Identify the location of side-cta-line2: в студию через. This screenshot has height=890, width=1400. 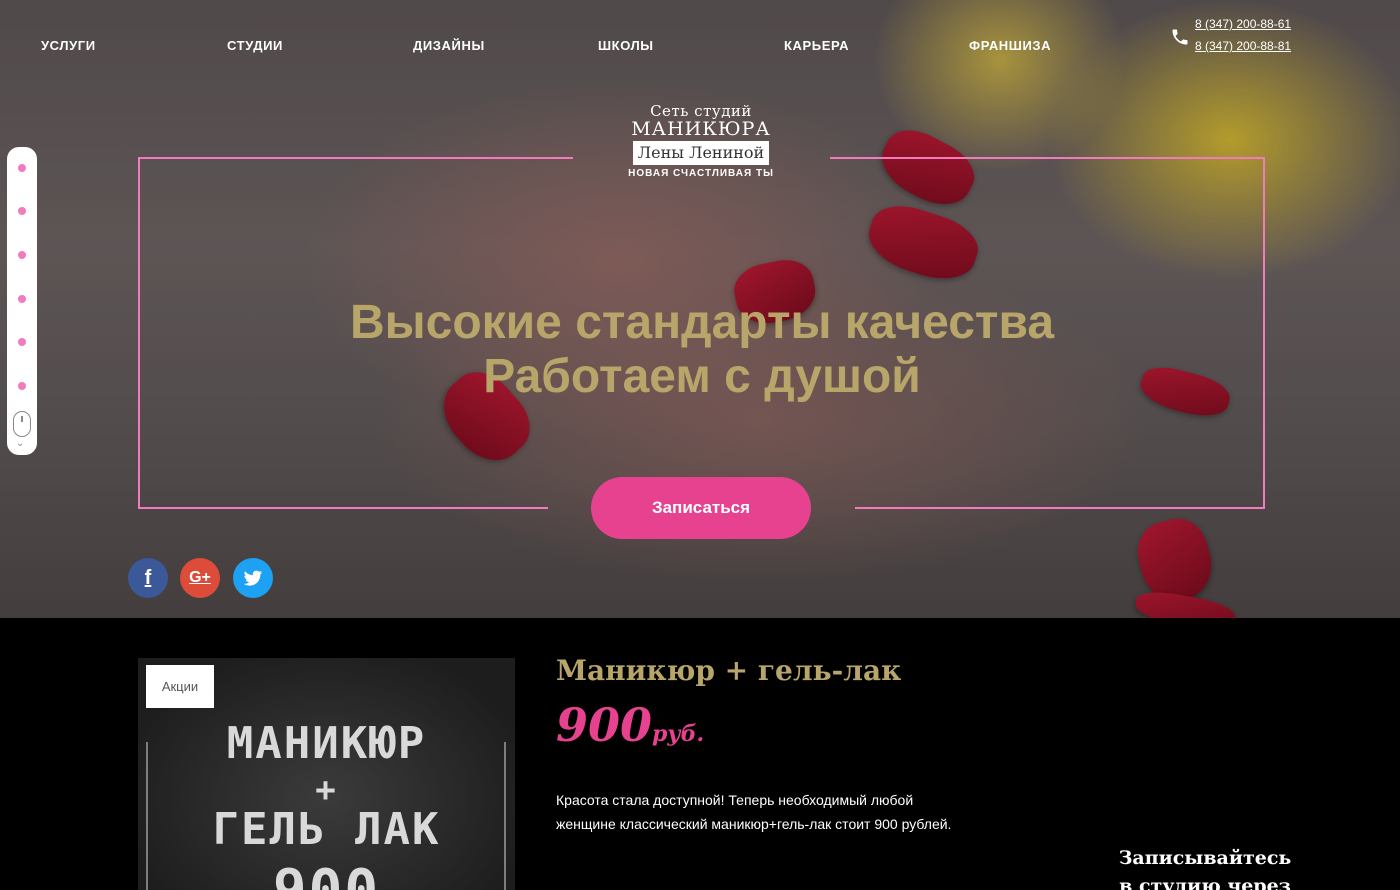
(1205, 882).